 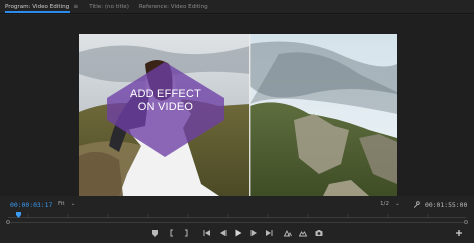 I want to click on playhead-timecode: 00:00:03:17, so click(x=31, y=205).